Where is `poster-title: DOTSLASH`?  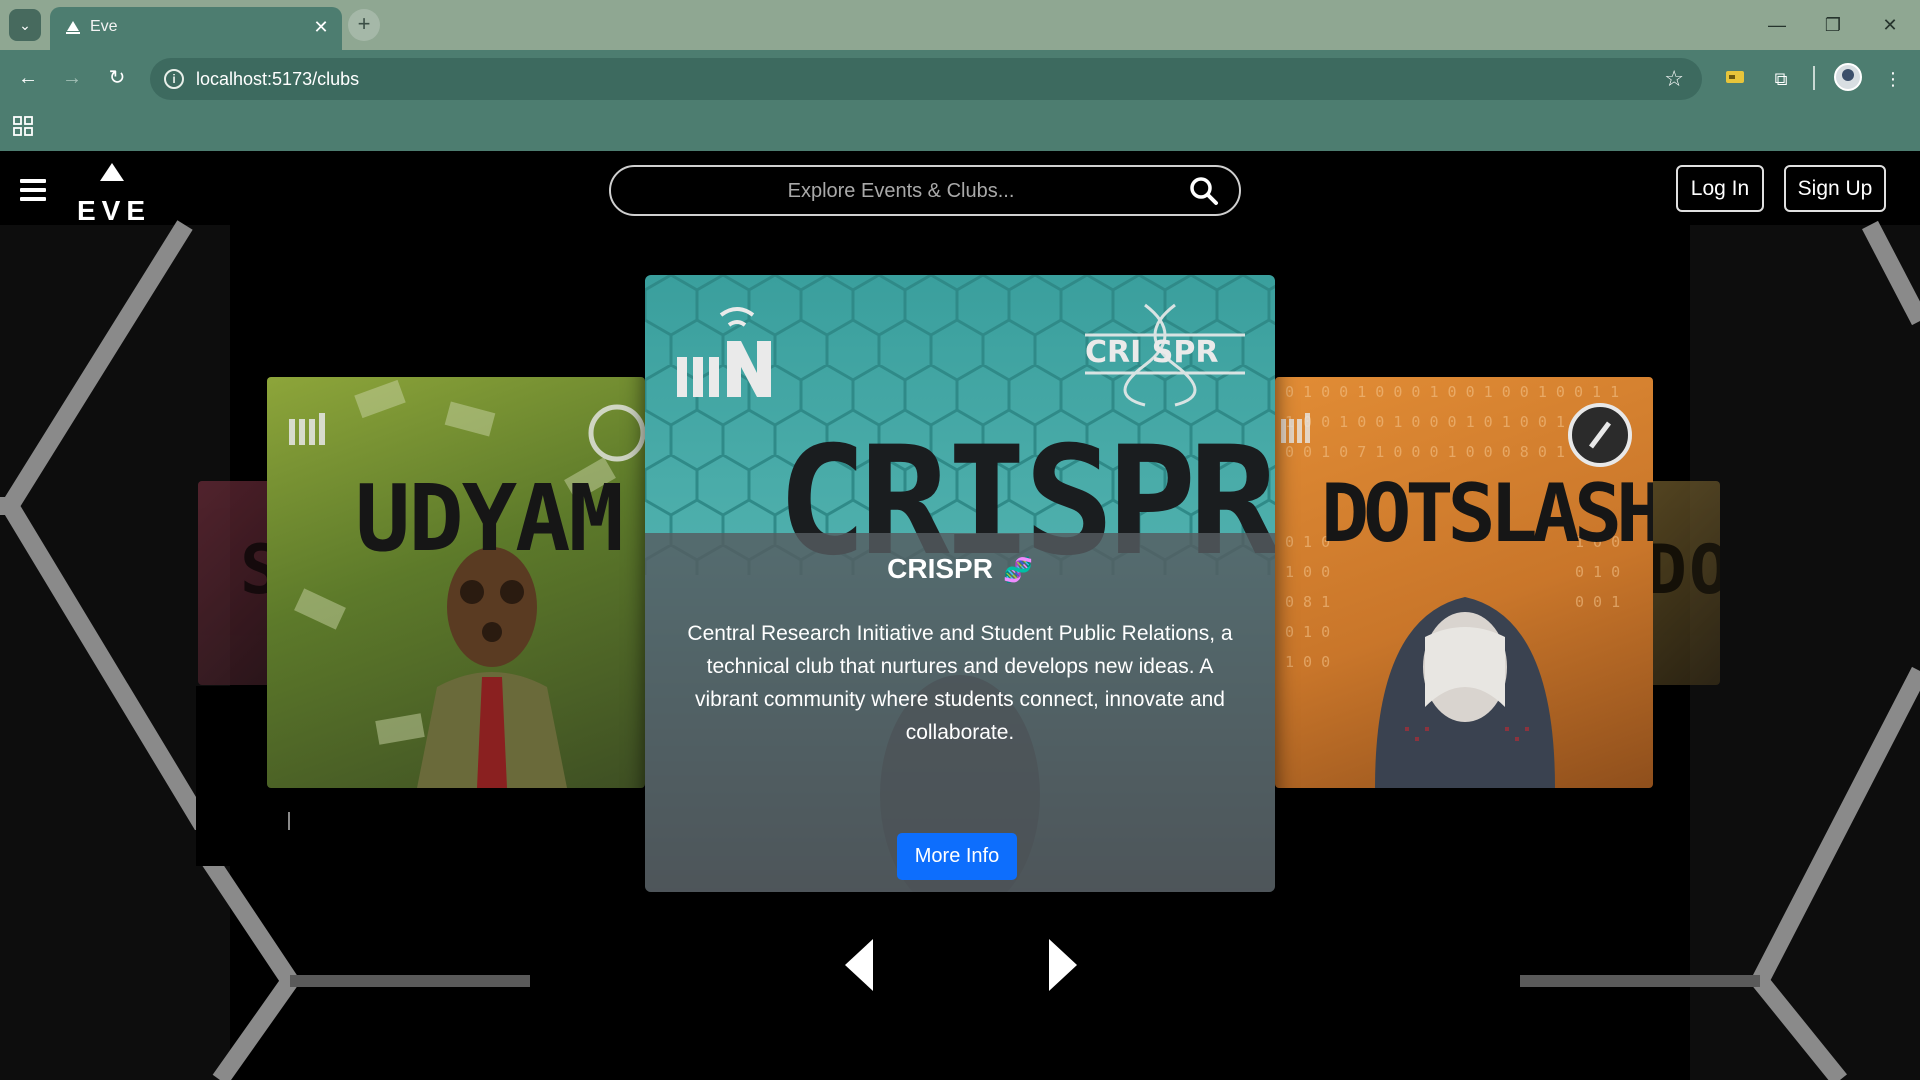 poster-title: DOTSLASH is located at coordinates (1487, 513).